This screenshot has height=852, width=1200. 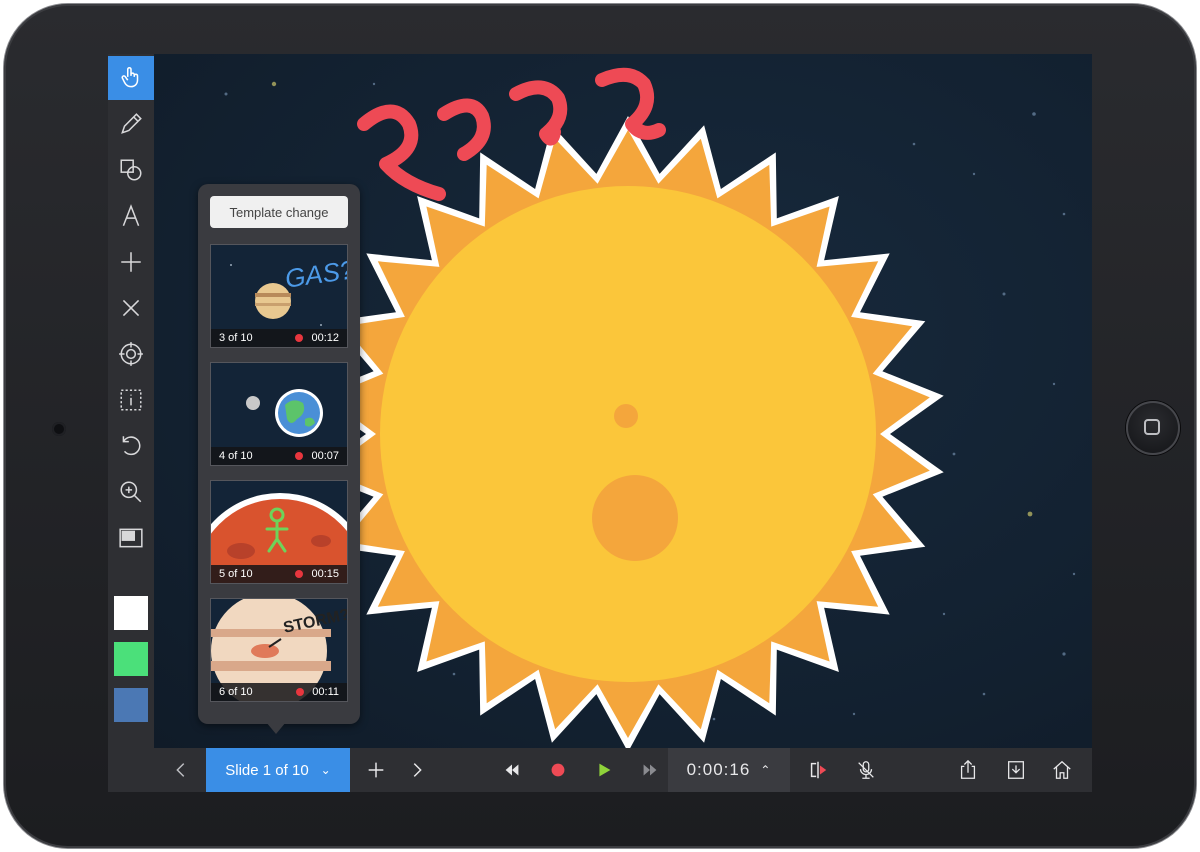 I want to click on next-slide-button, so click(x=417, y=770).